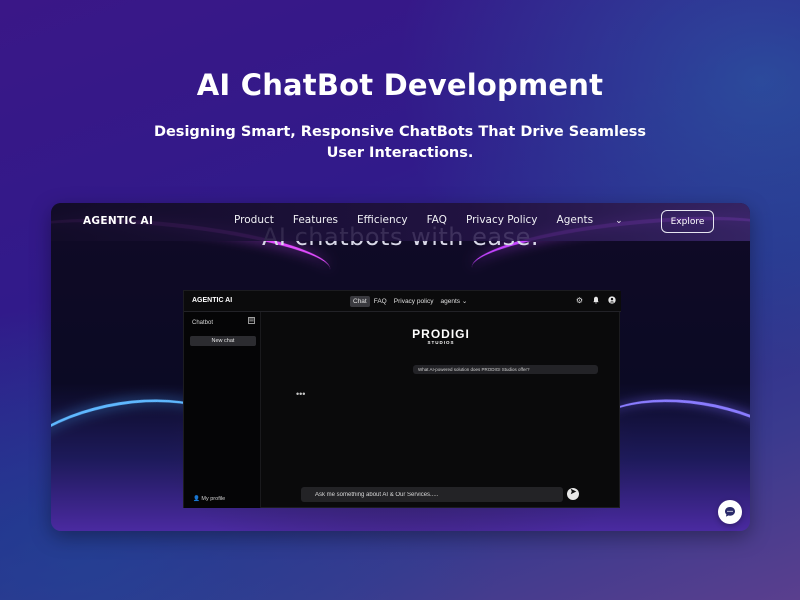  Describe the element at coordinates (687, 221) in the screenshot. I see `explore-button: Explore` at that location.